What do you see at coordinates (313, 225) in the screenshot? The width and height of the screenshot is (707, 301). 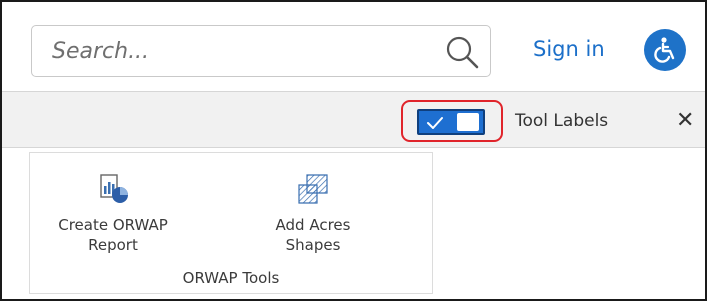 I see `tool-label-line1: Add Acres` at bounding box center [313, 225].